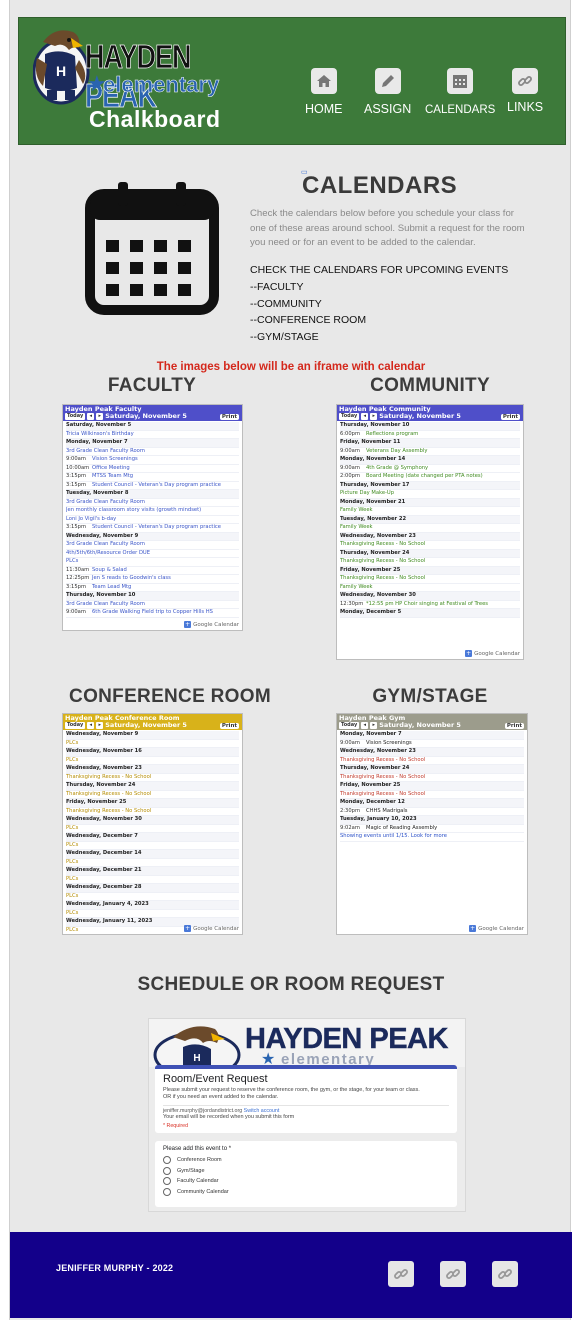 Image resolution: width=588 pixels, height=1330 pixels. I want to click on google-calendar-label: Google Calendar, so click(501, 928).